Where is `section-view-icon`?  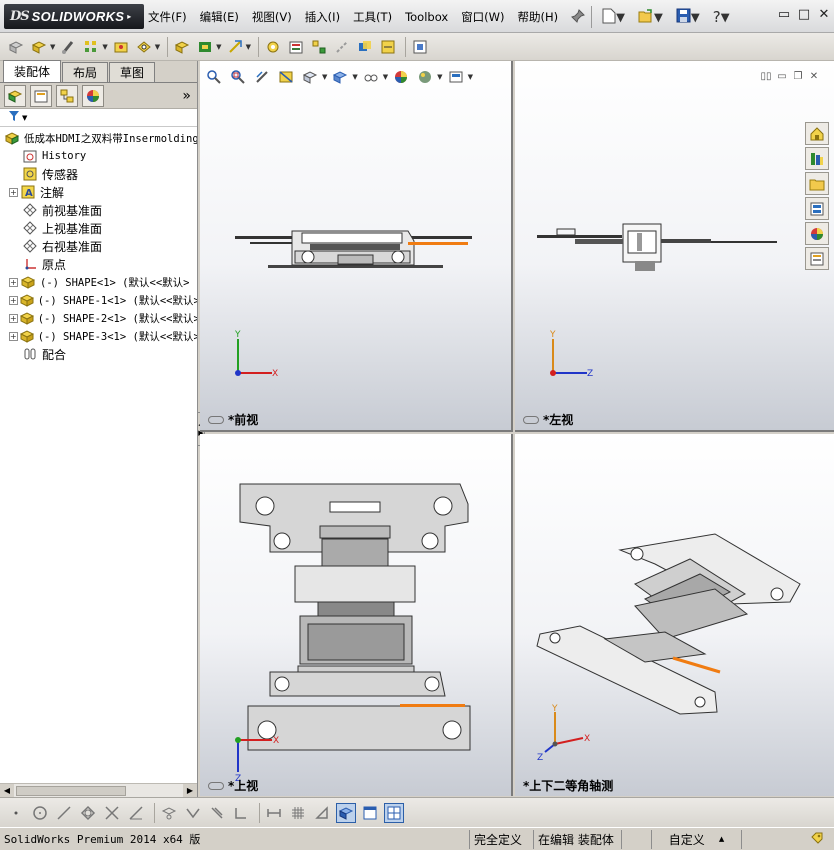
section-view-icon is located at coordinates (286, 77).